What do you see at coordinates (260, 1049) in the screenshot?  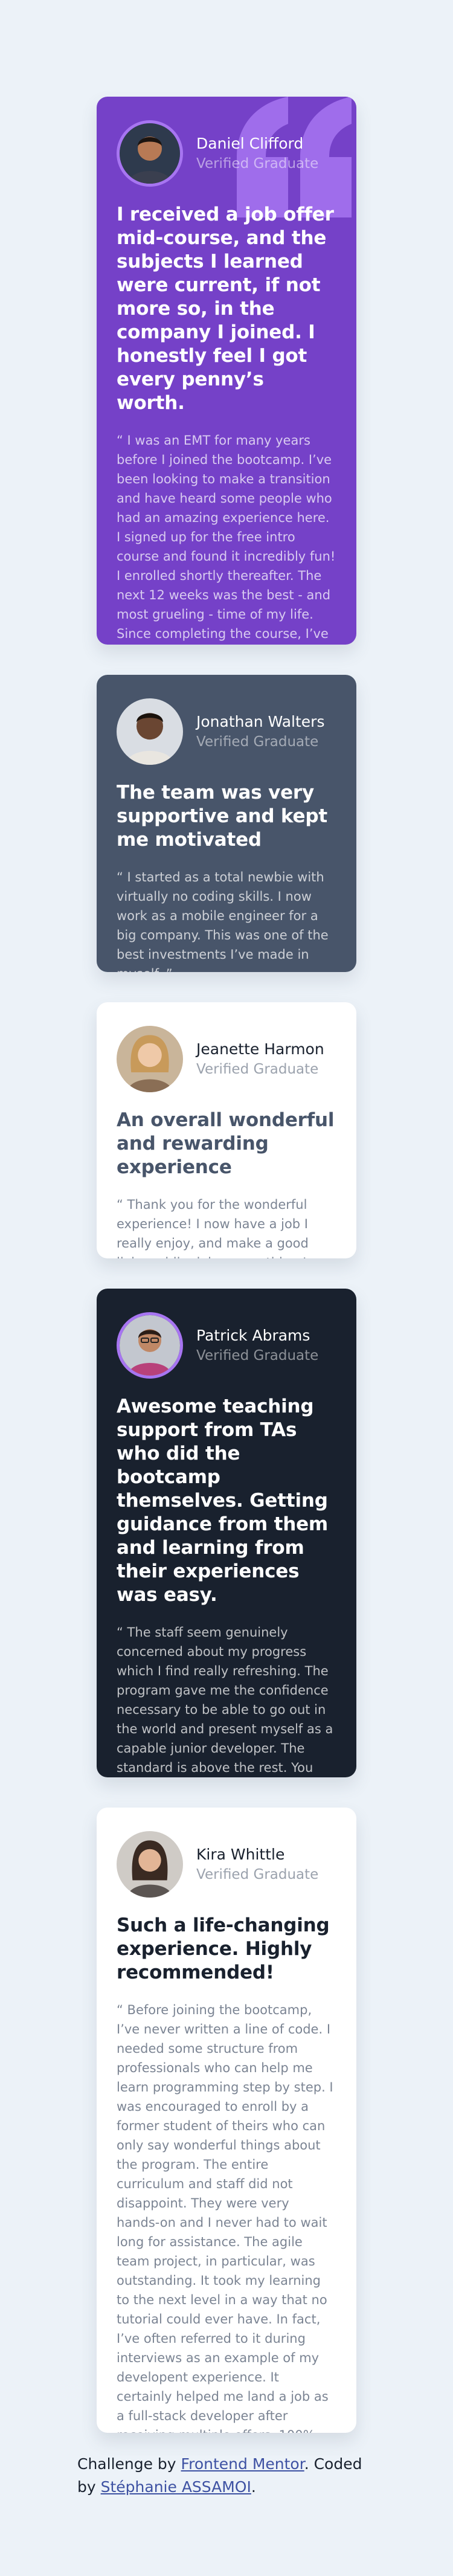 I see `testimonial-name: Jeanette Harmon` at bounding box center [260, 1049].